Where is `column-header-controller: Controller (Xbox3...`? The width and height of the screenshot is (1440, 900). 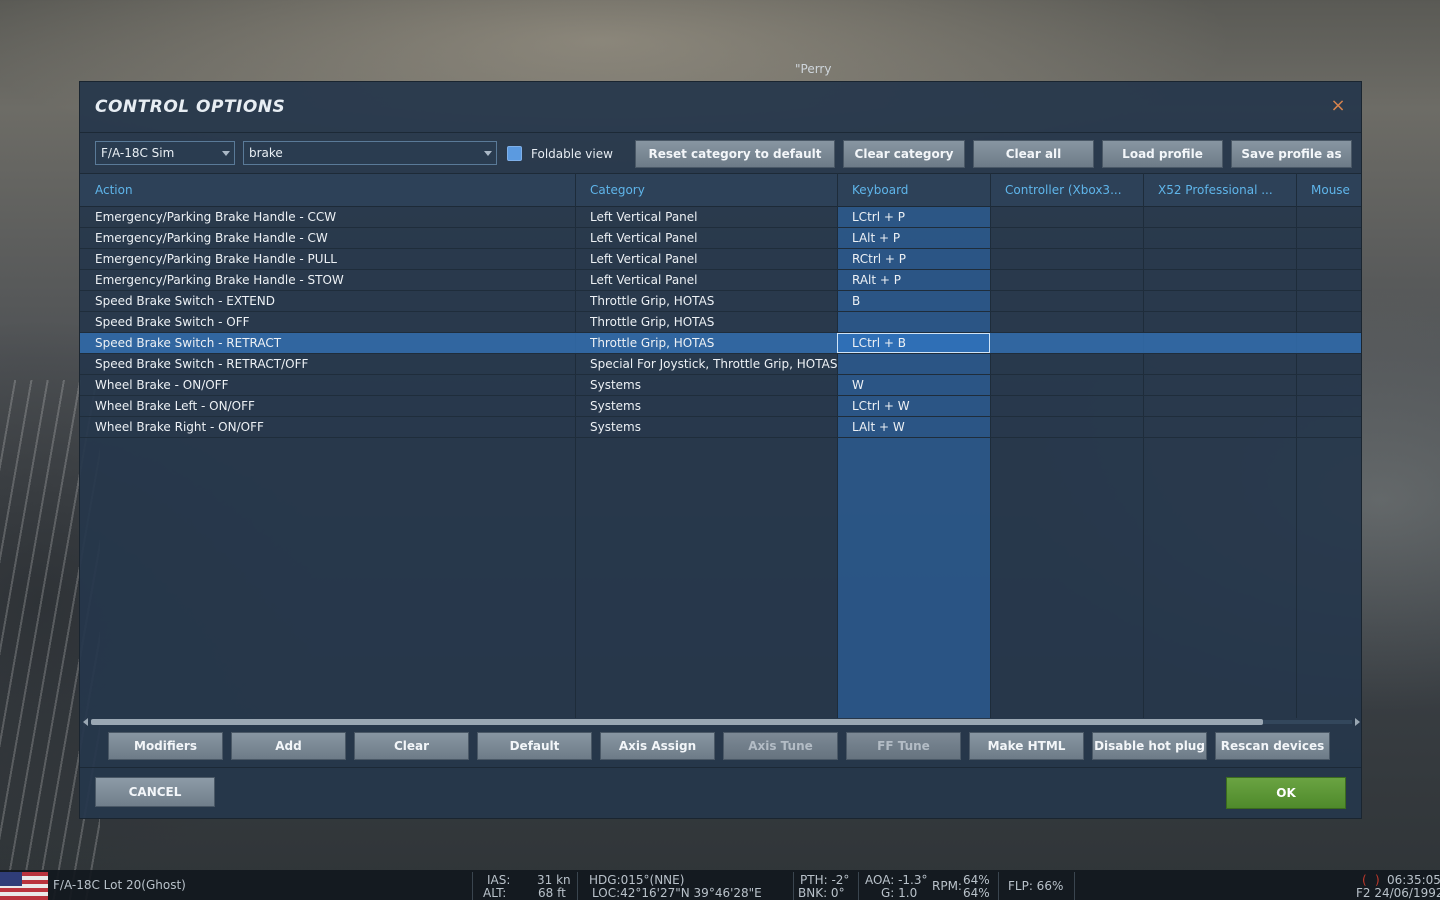 column-header-controller: Controller (Xbox3... is located at coordinates (1064, 190).